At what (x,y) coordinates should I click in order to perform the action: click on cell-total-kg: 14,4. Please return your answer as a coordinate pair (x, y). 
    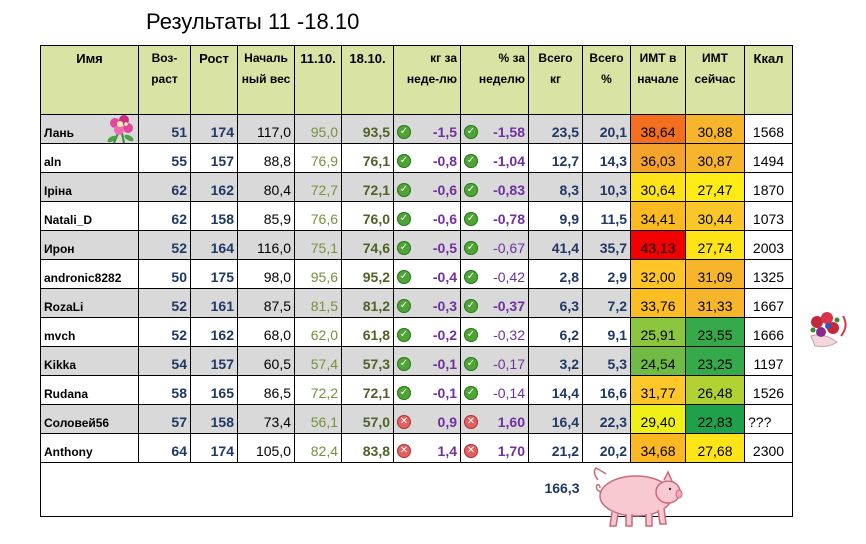
    Looking at the image, I should click on (555, 390).